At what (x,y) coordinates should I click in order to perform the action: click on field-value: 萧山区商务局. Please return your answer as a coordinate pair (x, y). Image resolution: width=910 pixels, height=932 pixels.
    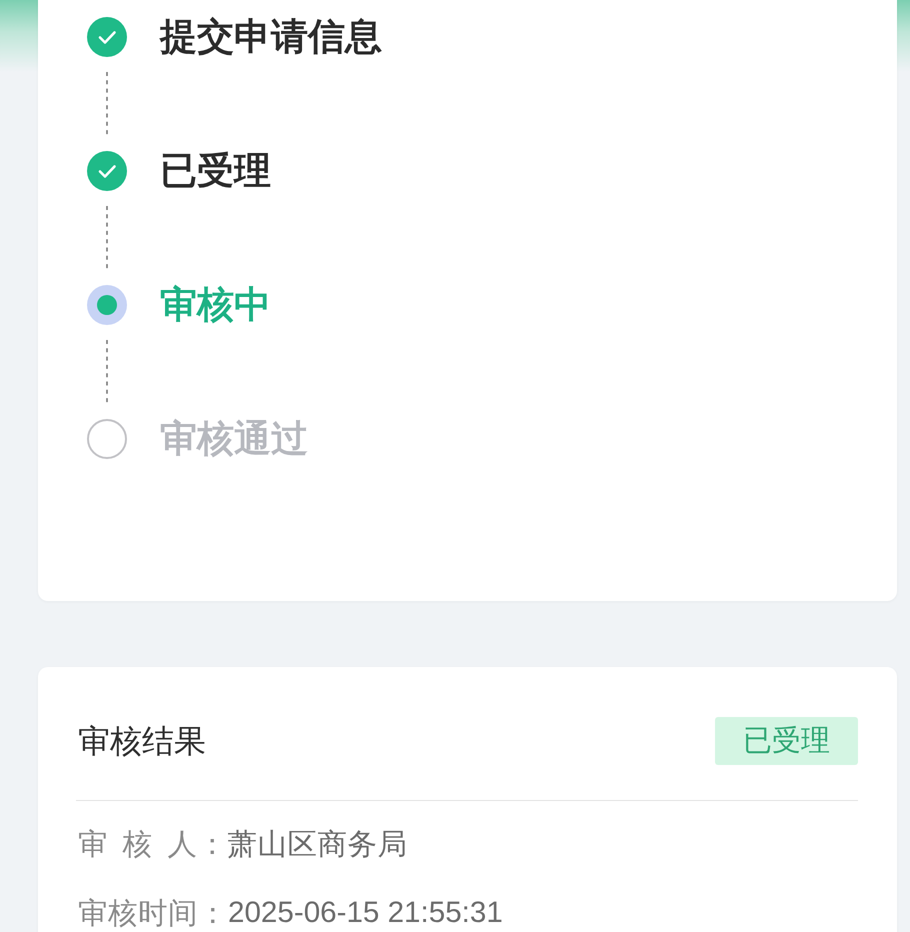
    Looking at the image, I should click on (317, 844).